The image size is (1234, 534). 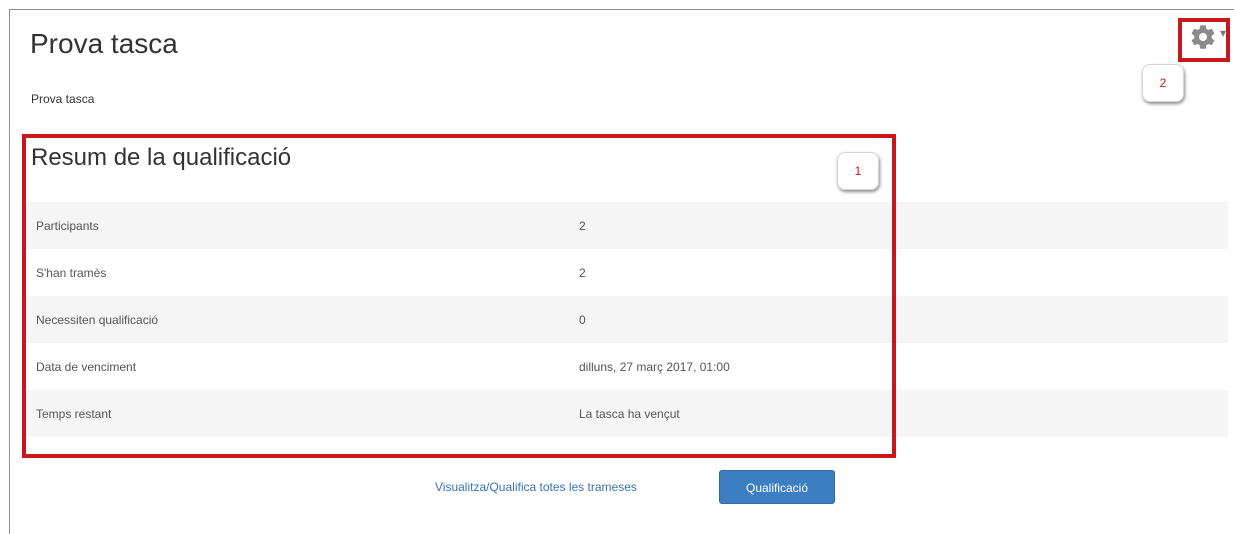 I want to click on grading-summary-heading: Resum de la qualificació, so click(x=161, y=157).